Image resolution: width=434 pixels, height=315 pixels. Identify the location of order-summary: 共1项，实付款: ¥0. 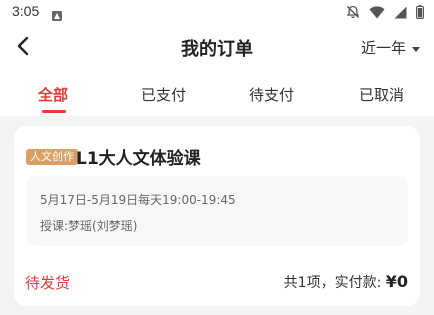
(346, 282).